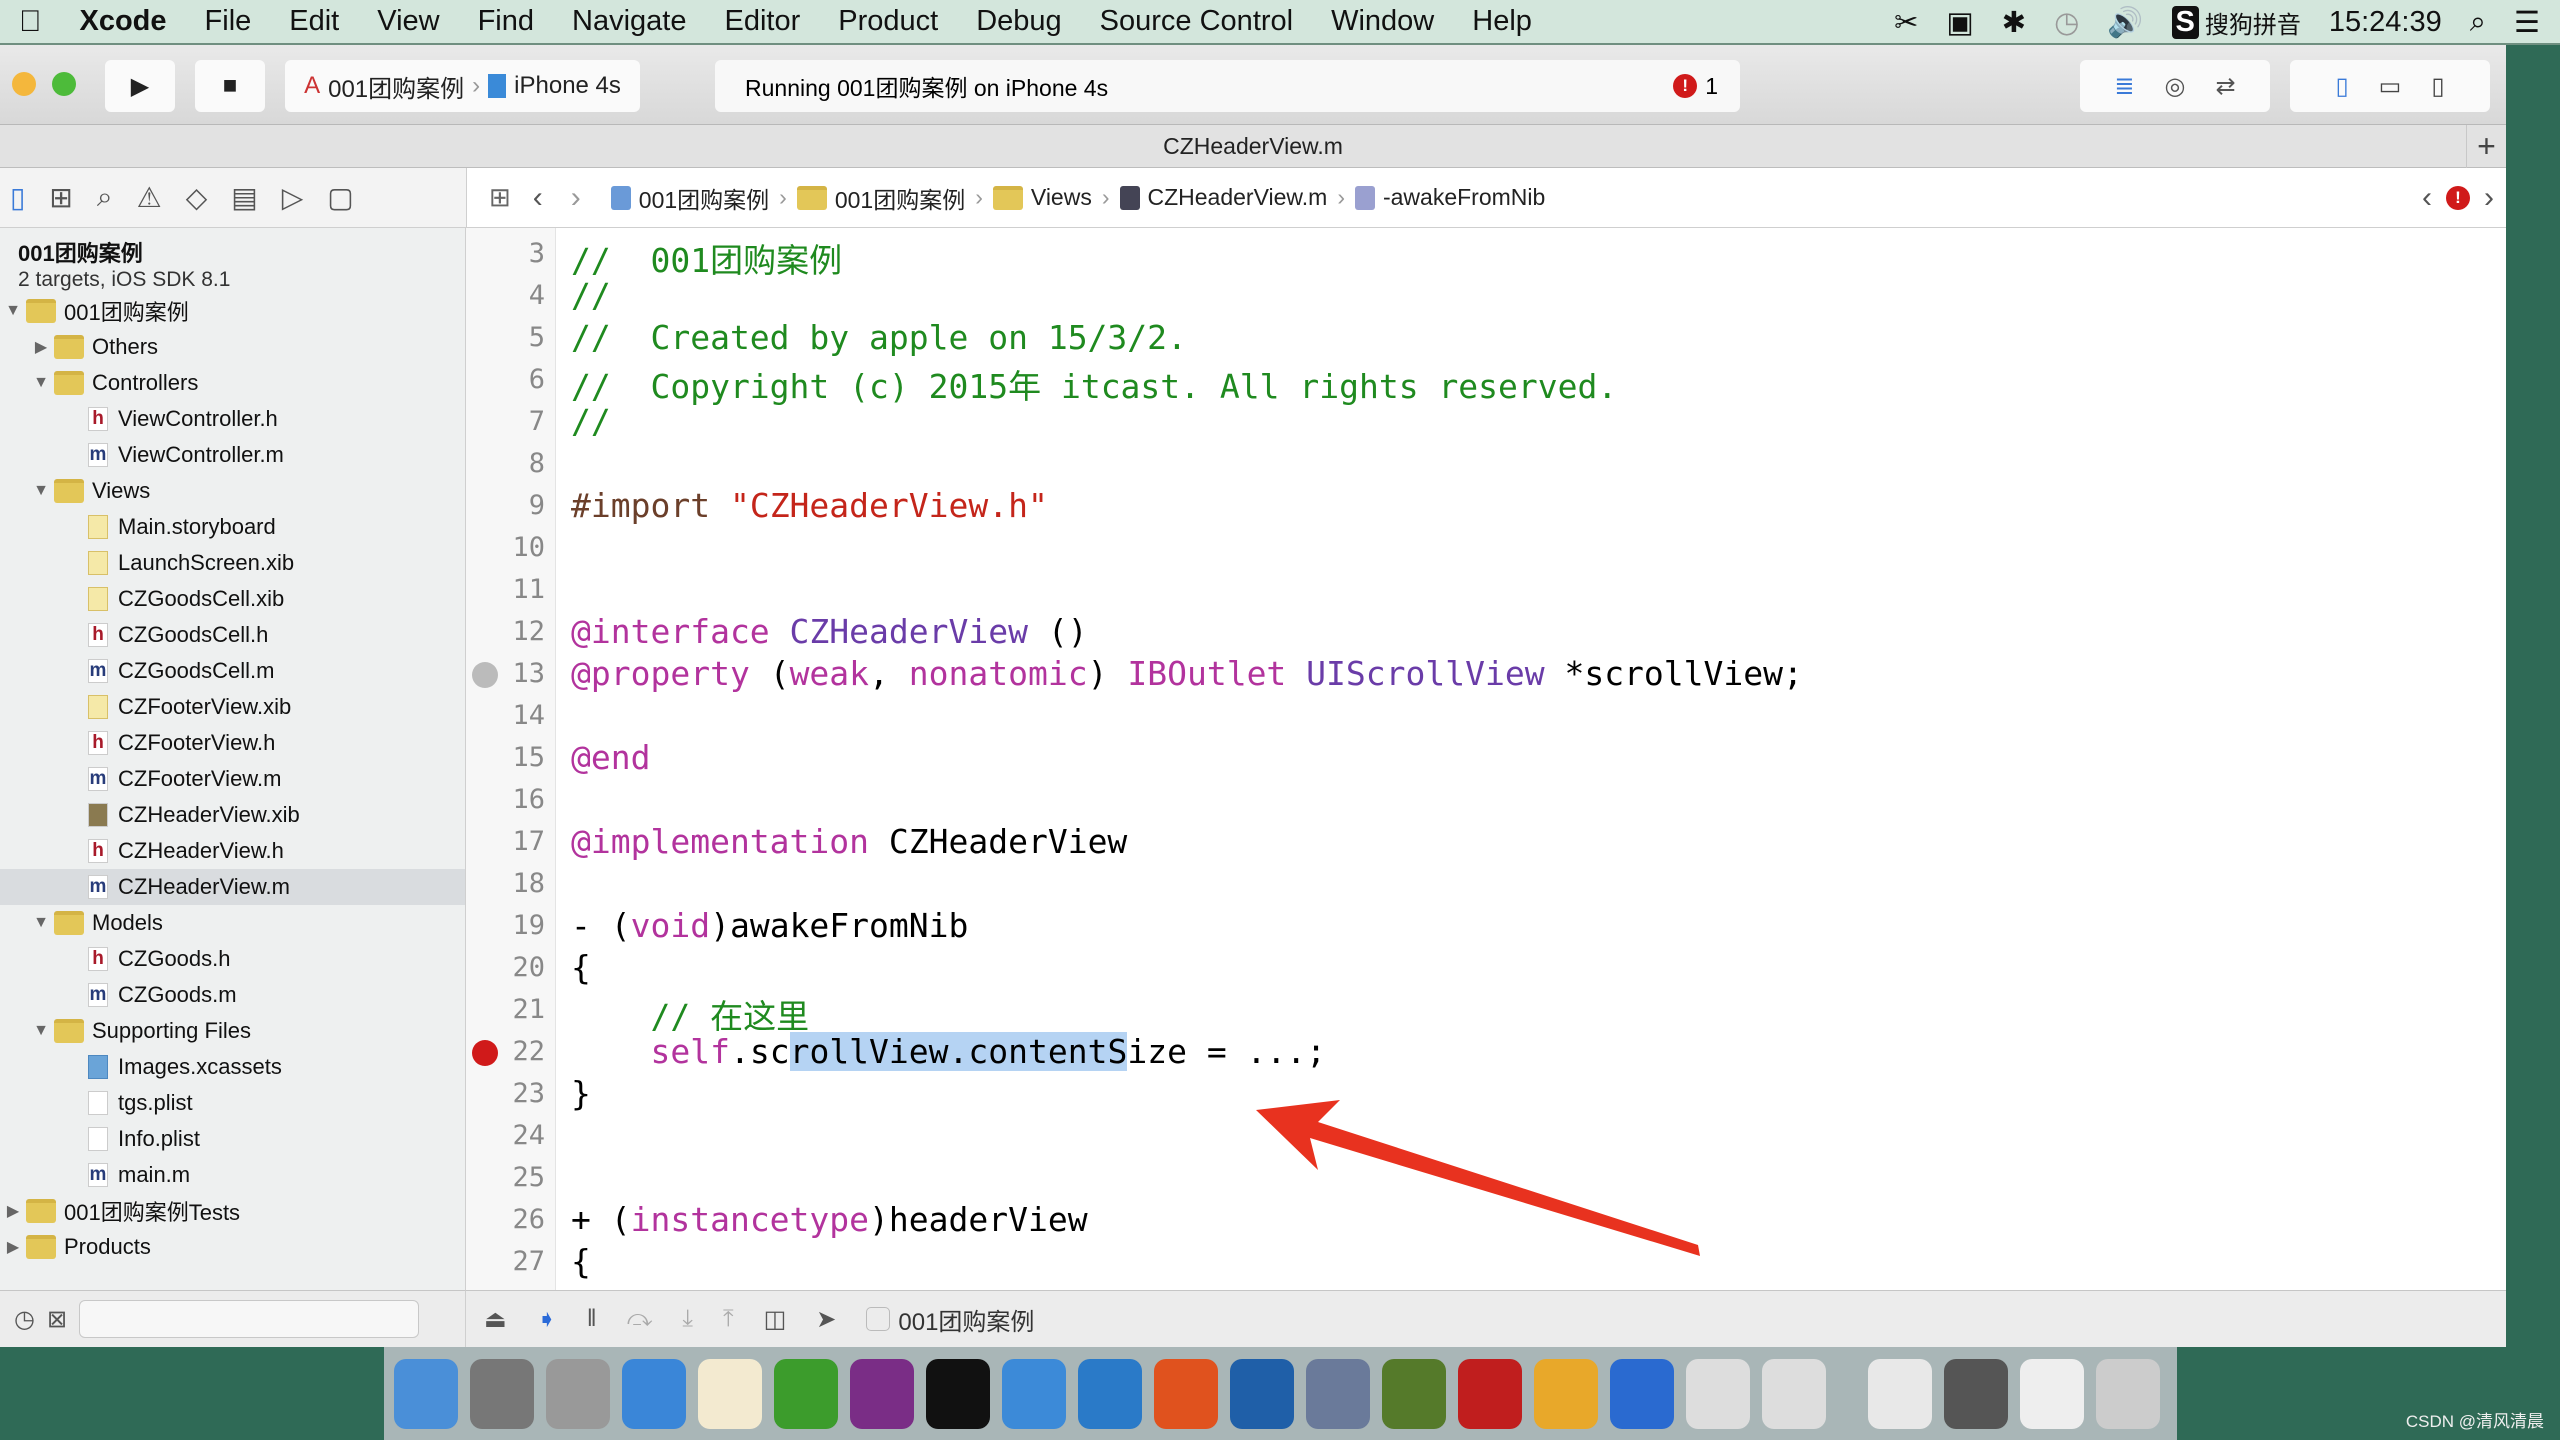 This screenshot has height=1440, width=2560. I want to click on view-debugger-icon: ◫, so click(775, 1319).